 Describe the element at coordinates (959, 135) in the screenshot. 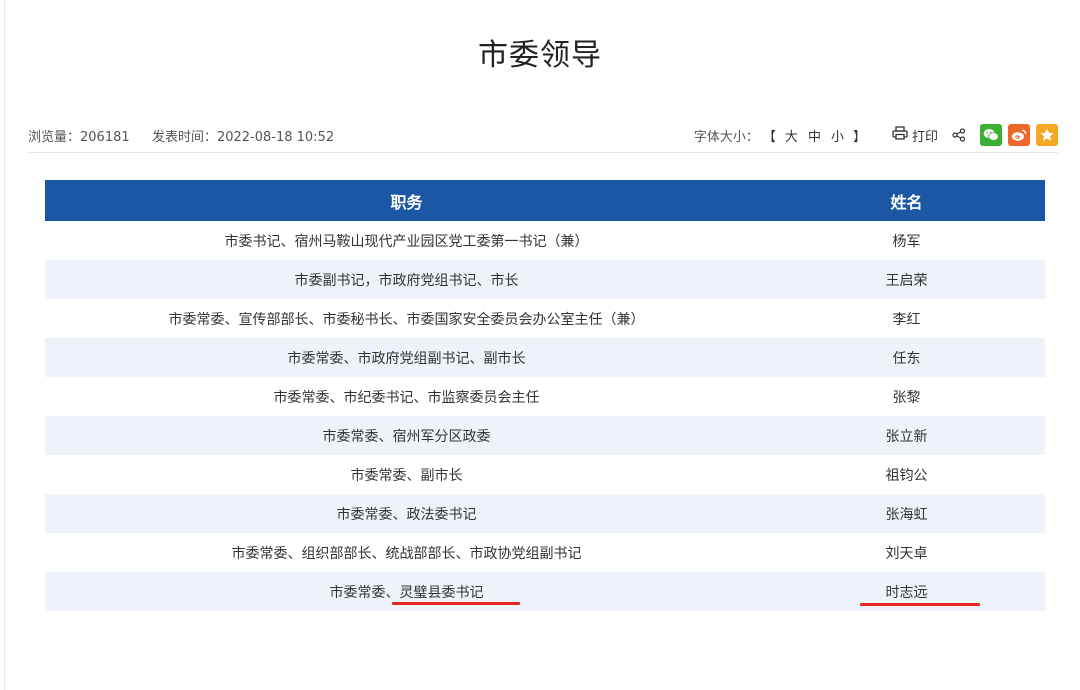

I see `share-icon` at that location.